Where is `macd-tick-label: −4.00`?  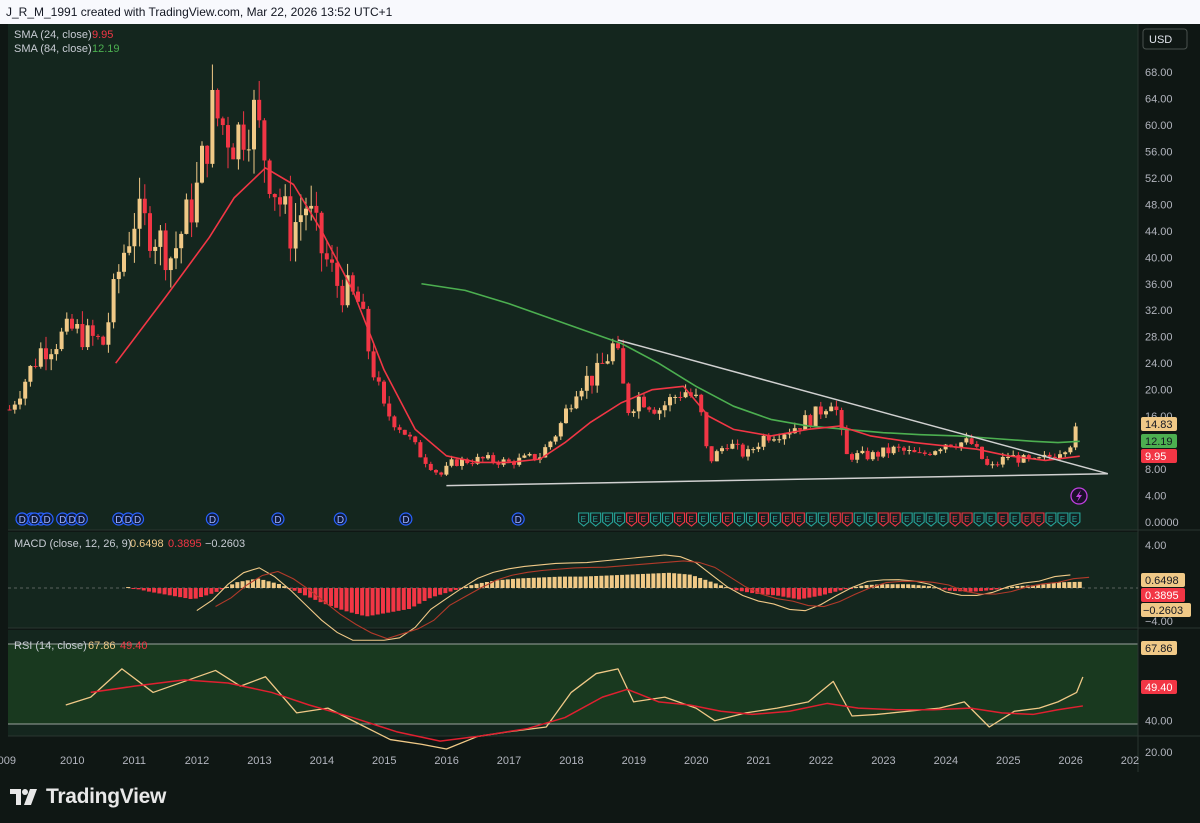
macd-tick-label: −4.00 is located at coordinates (1159, 622).